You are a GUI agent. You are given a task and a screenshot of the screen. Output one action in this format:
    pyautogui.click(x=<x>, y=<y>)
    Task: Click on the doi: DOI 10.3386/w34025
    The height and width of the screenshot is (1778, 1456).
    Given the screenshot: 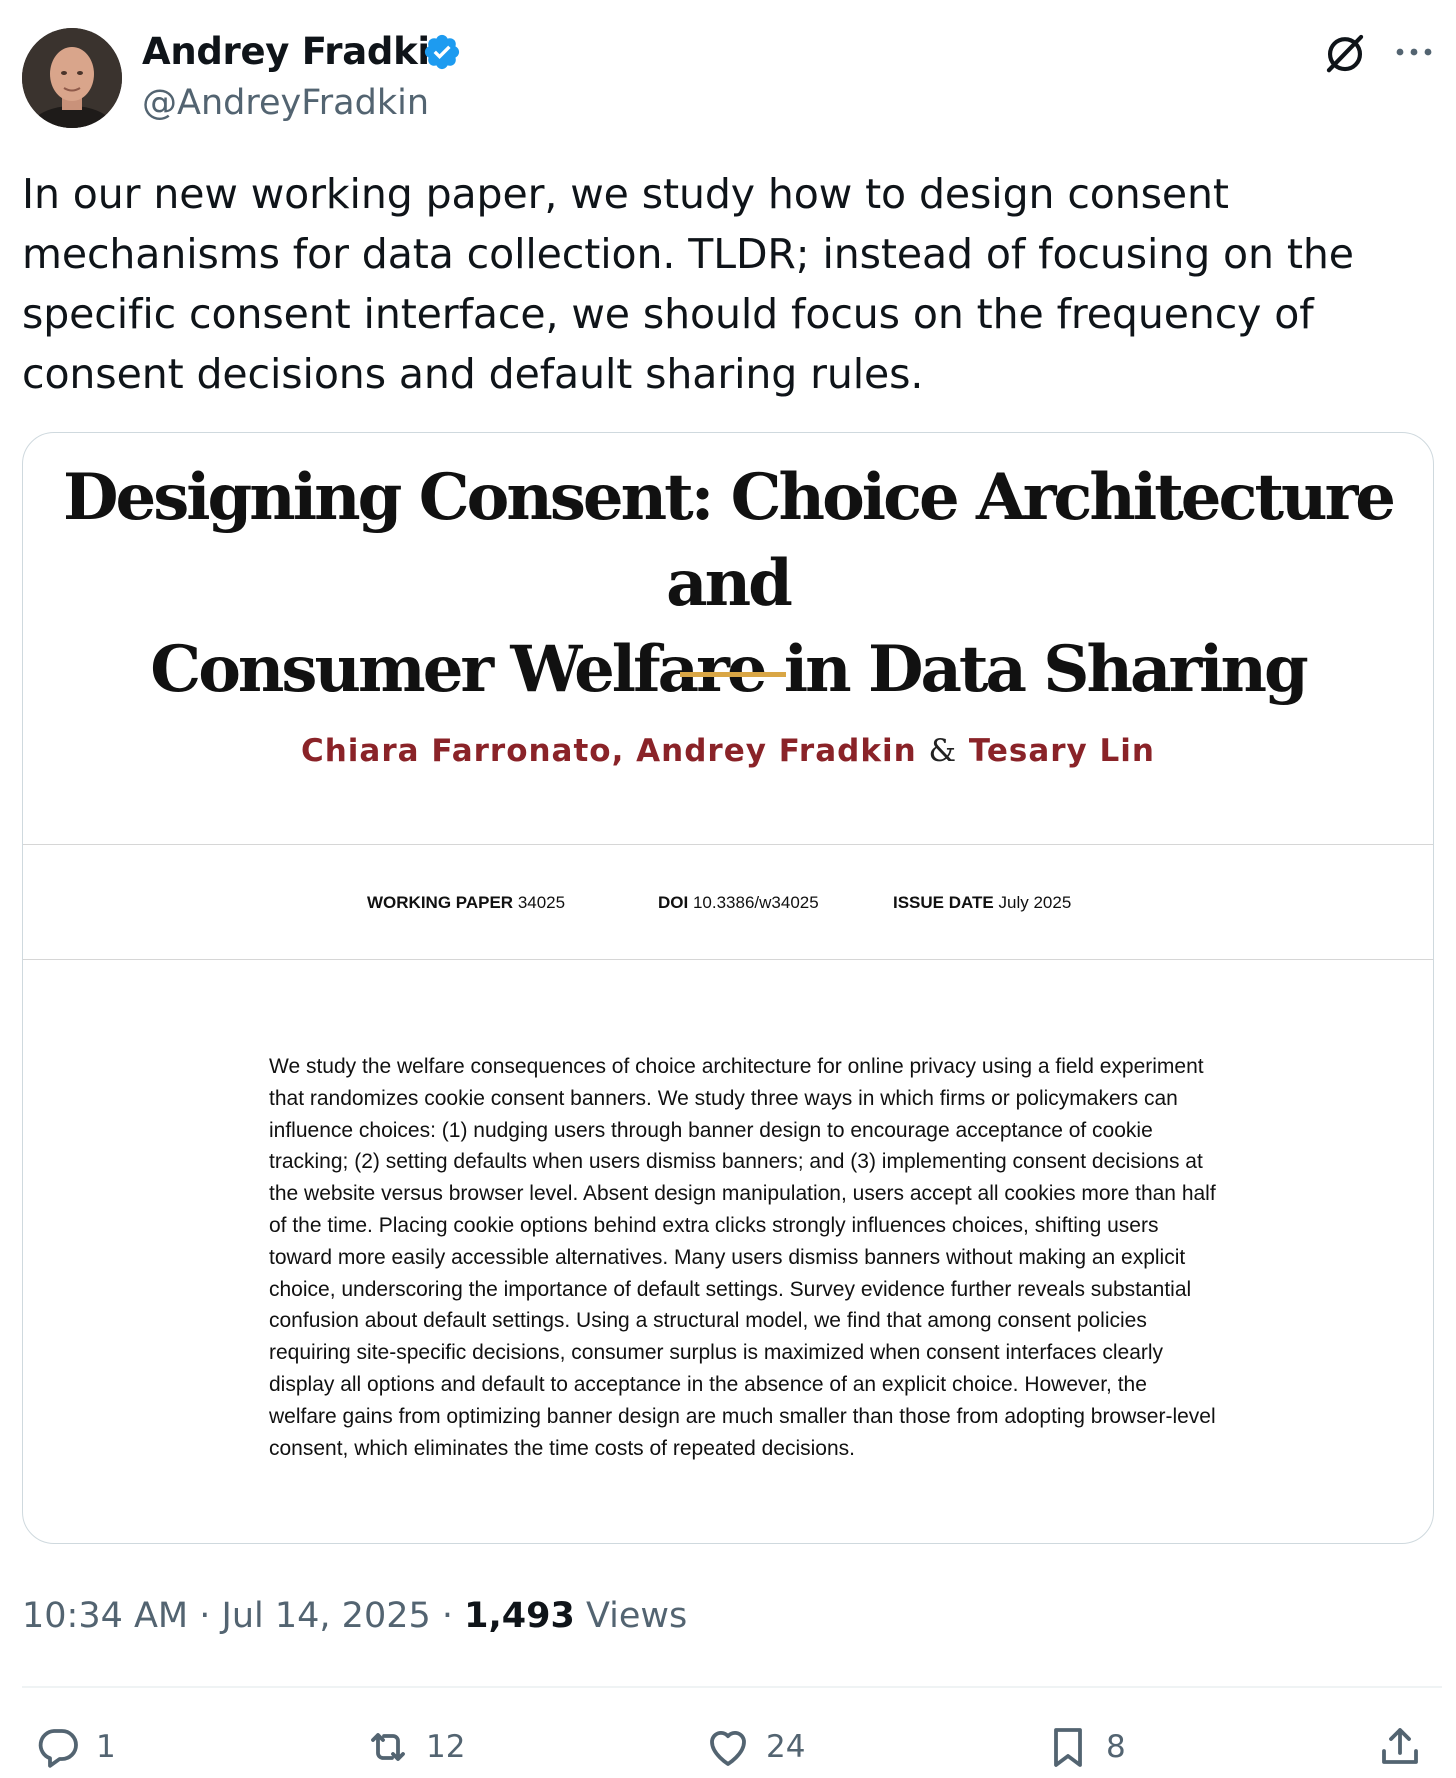 What is the action you would take?
    pyautogui.click(x=738, y=903)
    